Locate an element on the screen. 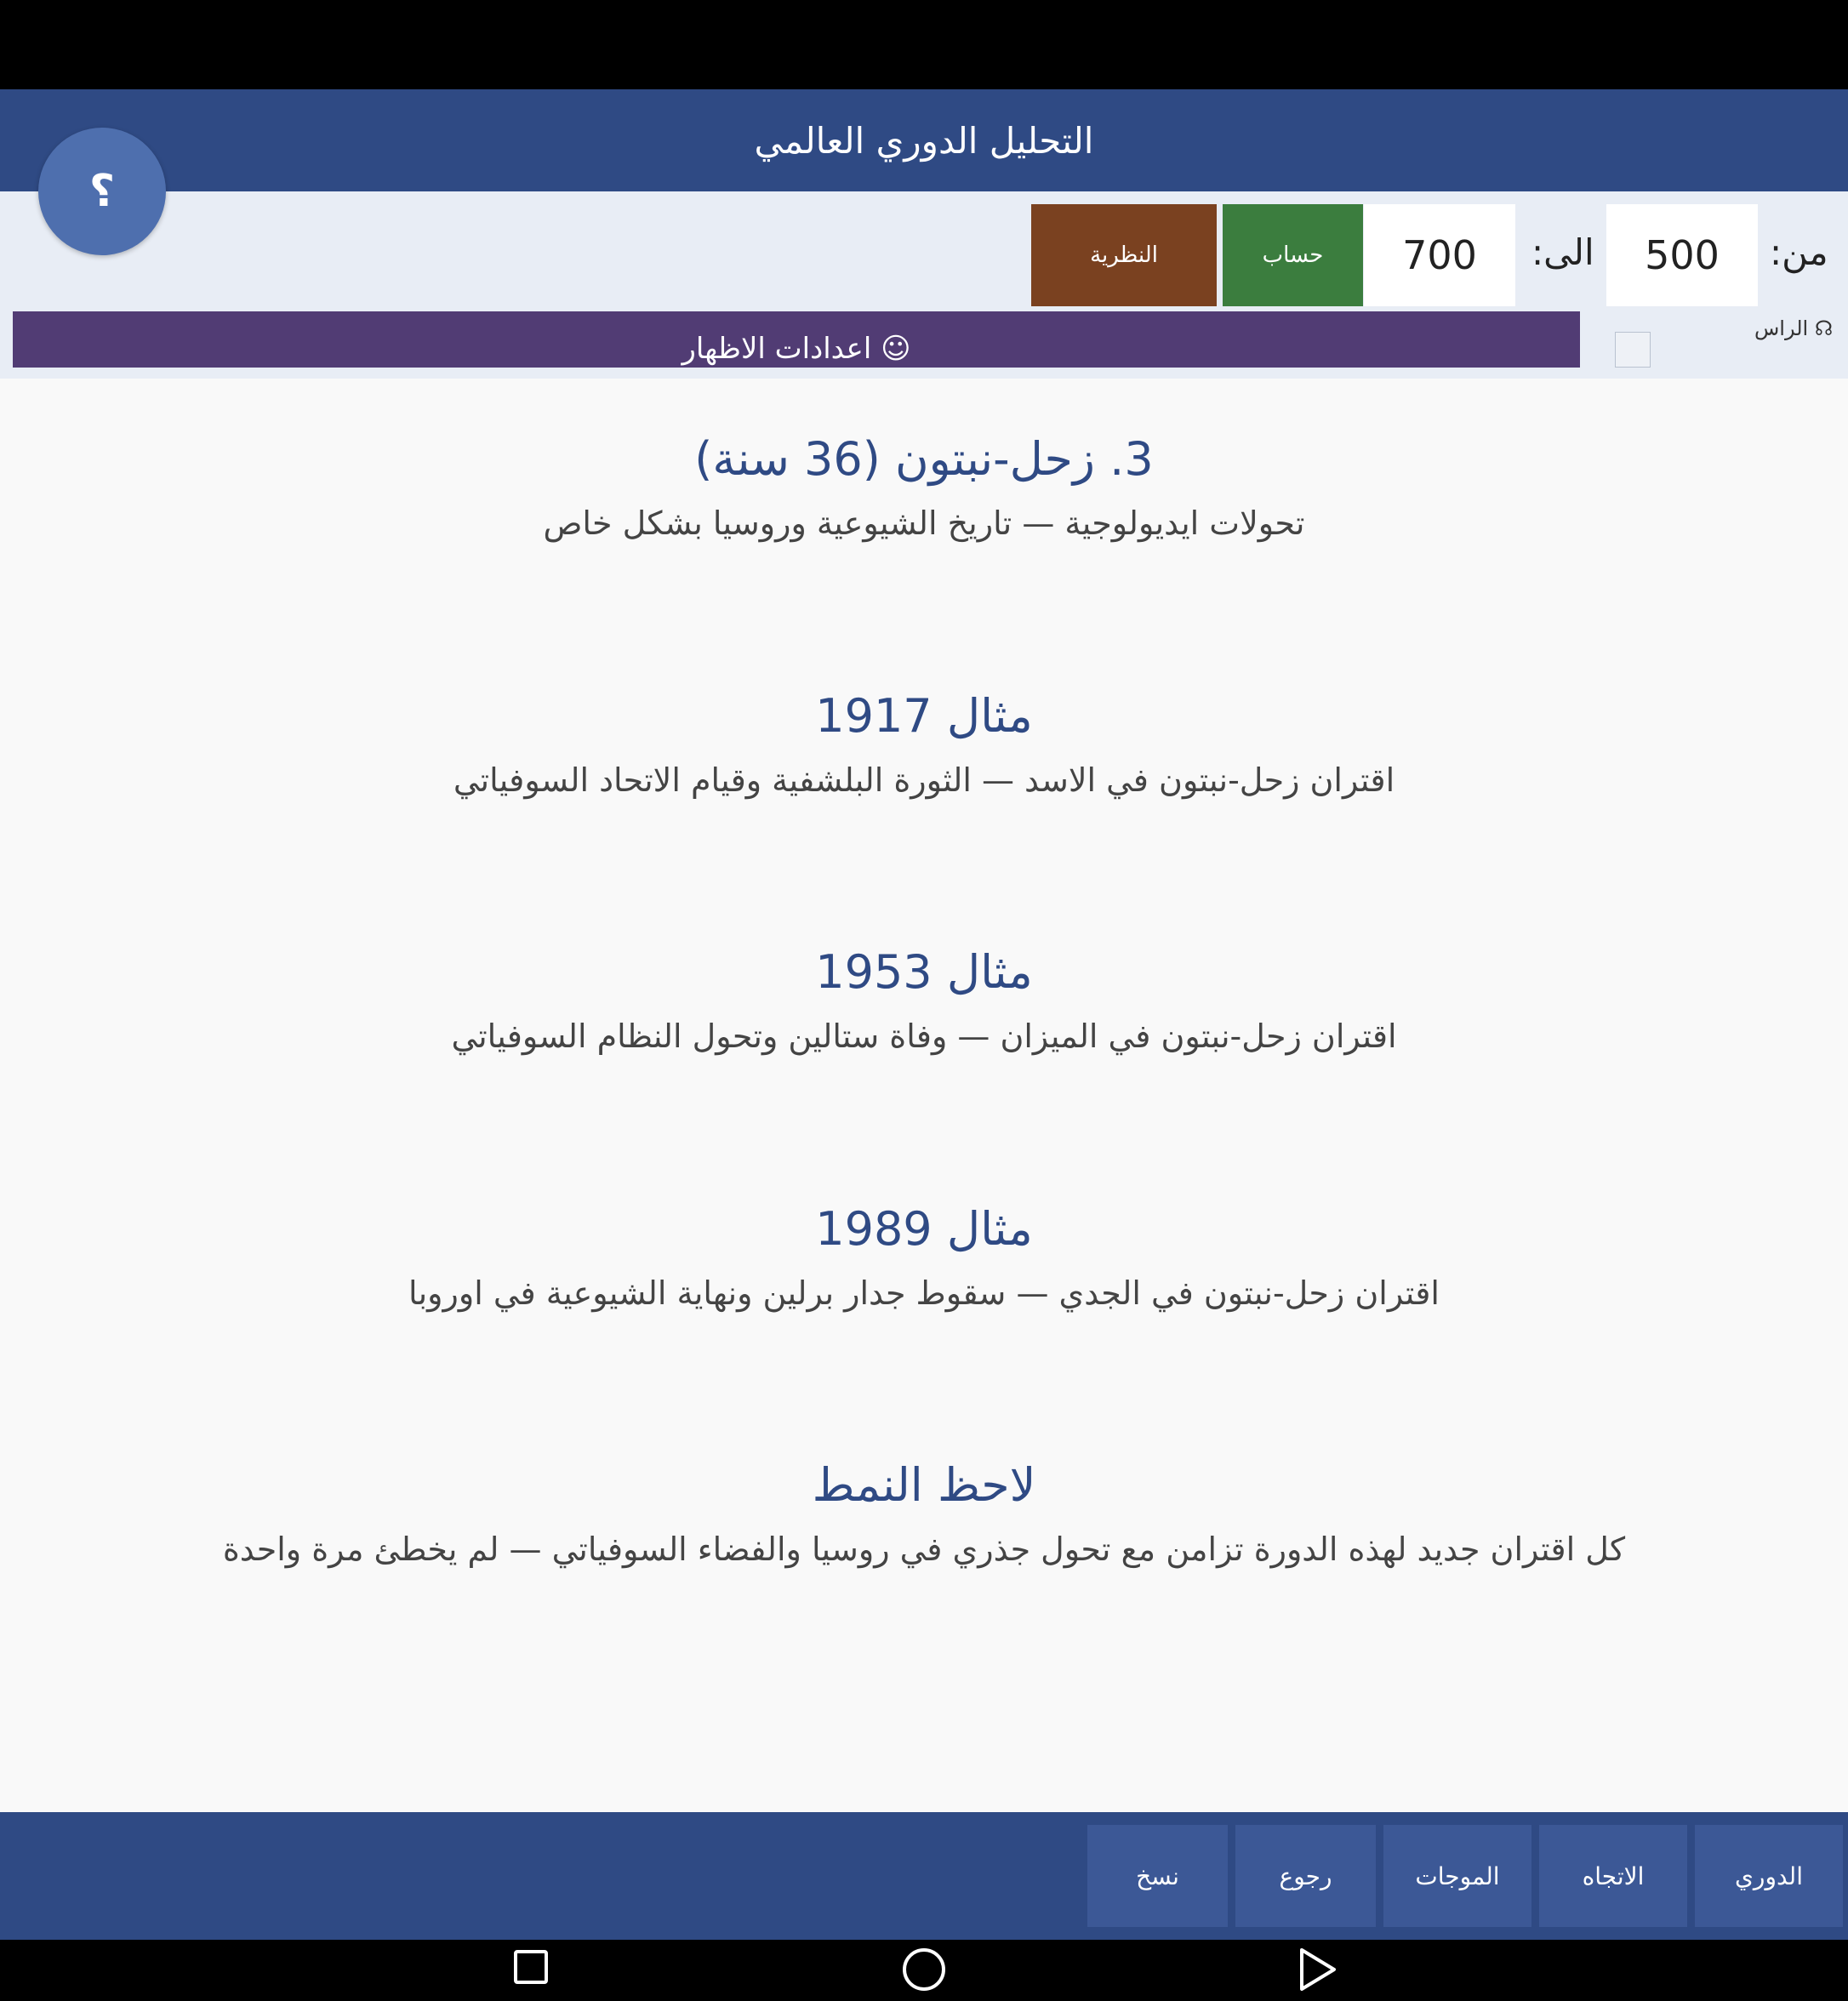 This screenshot has height=2001, width=1848. nav-copy-button: نسخ is located at coordinates (1157, 1876).